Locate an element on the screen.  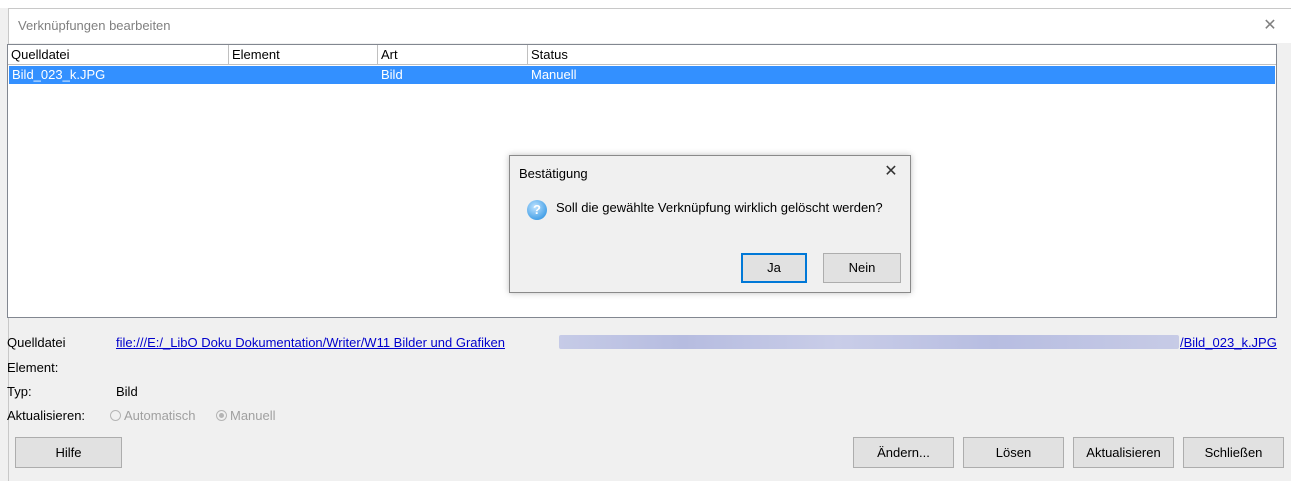
no-button: Nein is located at coordinates (862, 268).